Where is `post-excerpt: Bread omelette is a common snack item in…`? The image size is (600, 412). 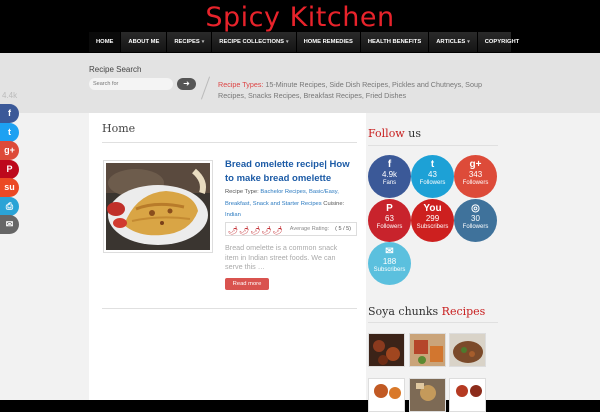
post-excerpt: Bread omelette is a common snack item in… is located at coordinates (281, 257).